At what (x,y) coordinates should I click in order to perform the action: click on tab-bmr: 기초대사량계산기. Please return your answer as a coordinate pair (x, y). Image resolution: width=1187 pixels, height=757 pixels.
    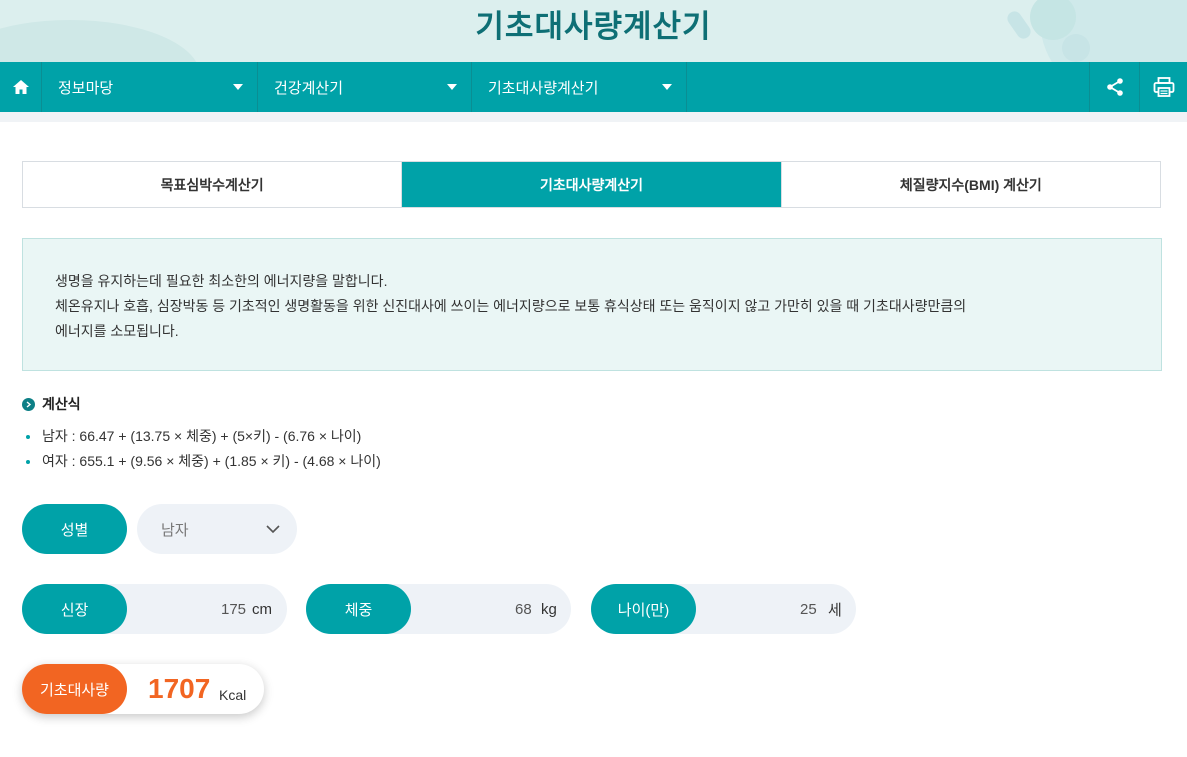
    Looking at the image, I should click on (591, 184).